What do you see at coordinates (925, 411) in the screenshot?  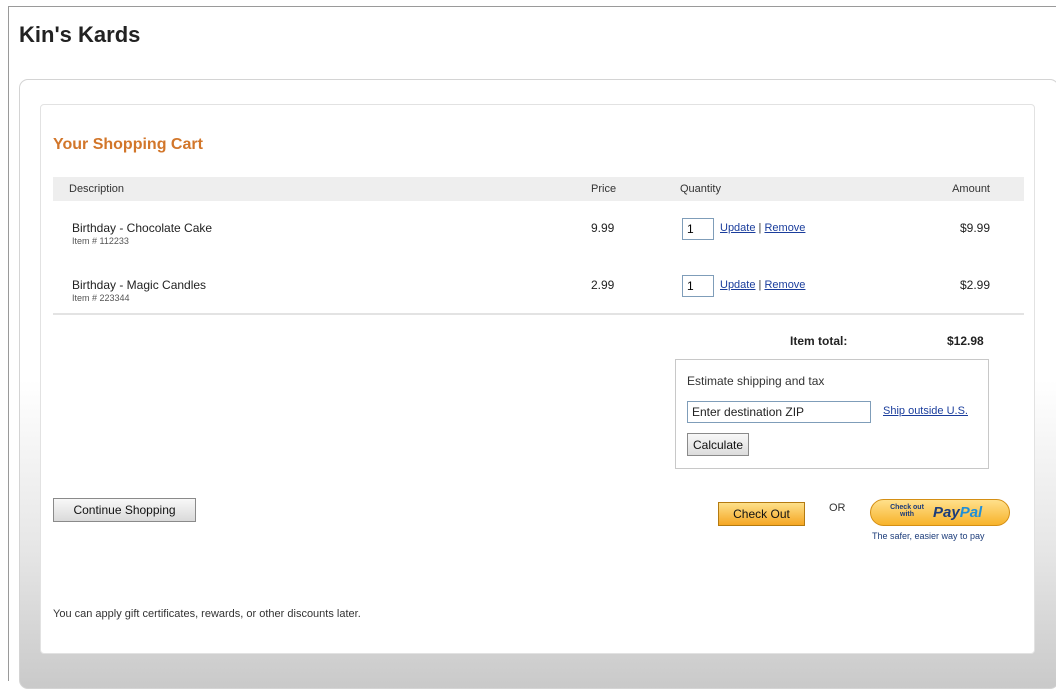 I see `ship-outside-link: Ship outside U.S.` at bounding box center [925, 411].